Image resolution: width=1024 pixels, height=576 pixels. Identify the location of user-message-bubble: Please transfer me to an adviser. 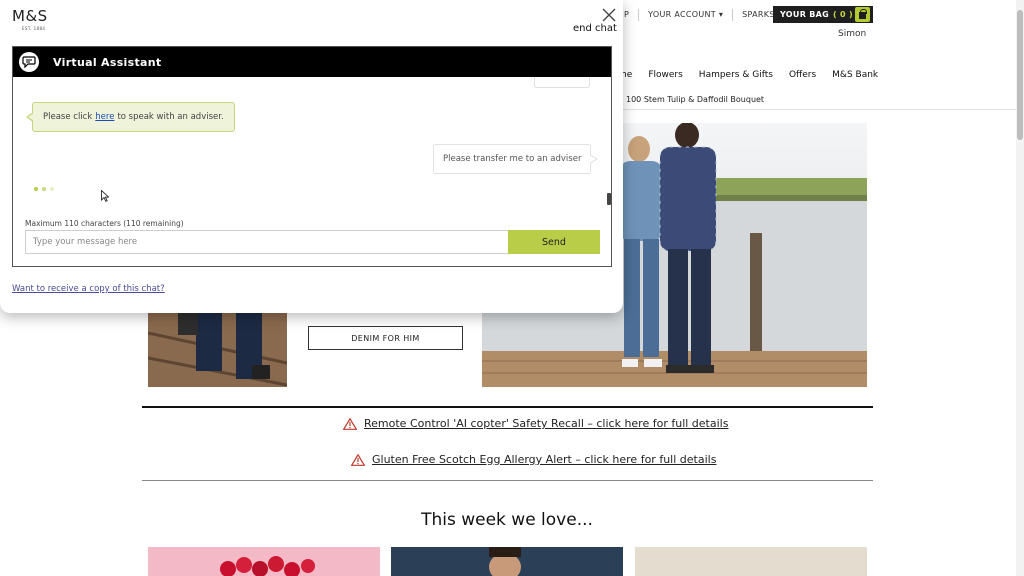
(516, 159).